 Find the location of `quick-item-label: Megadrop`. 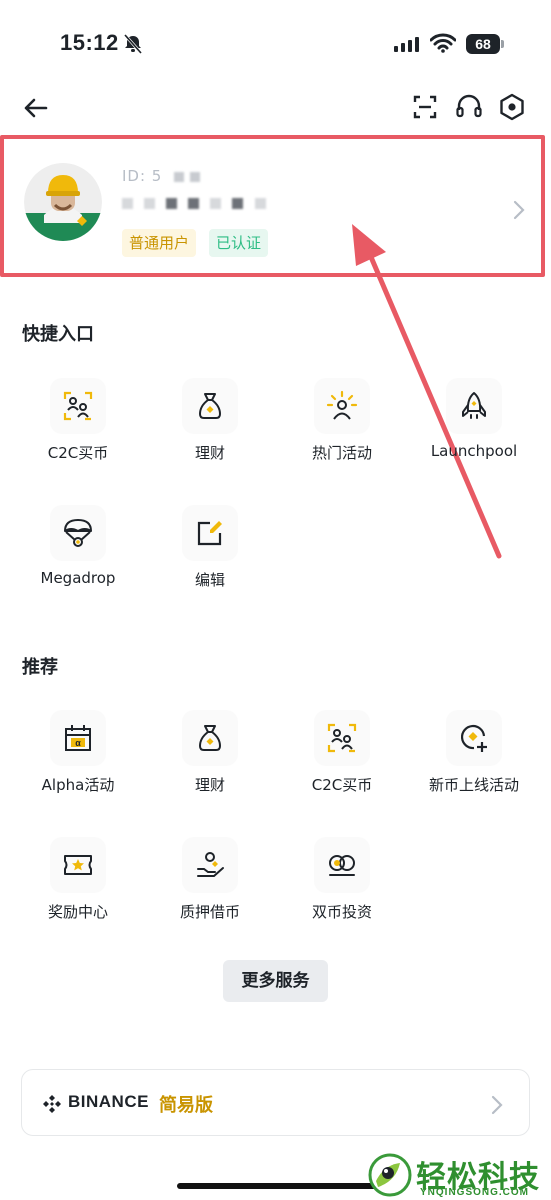

quick-item-label: Megadrop is located at coordinates (78, 578).